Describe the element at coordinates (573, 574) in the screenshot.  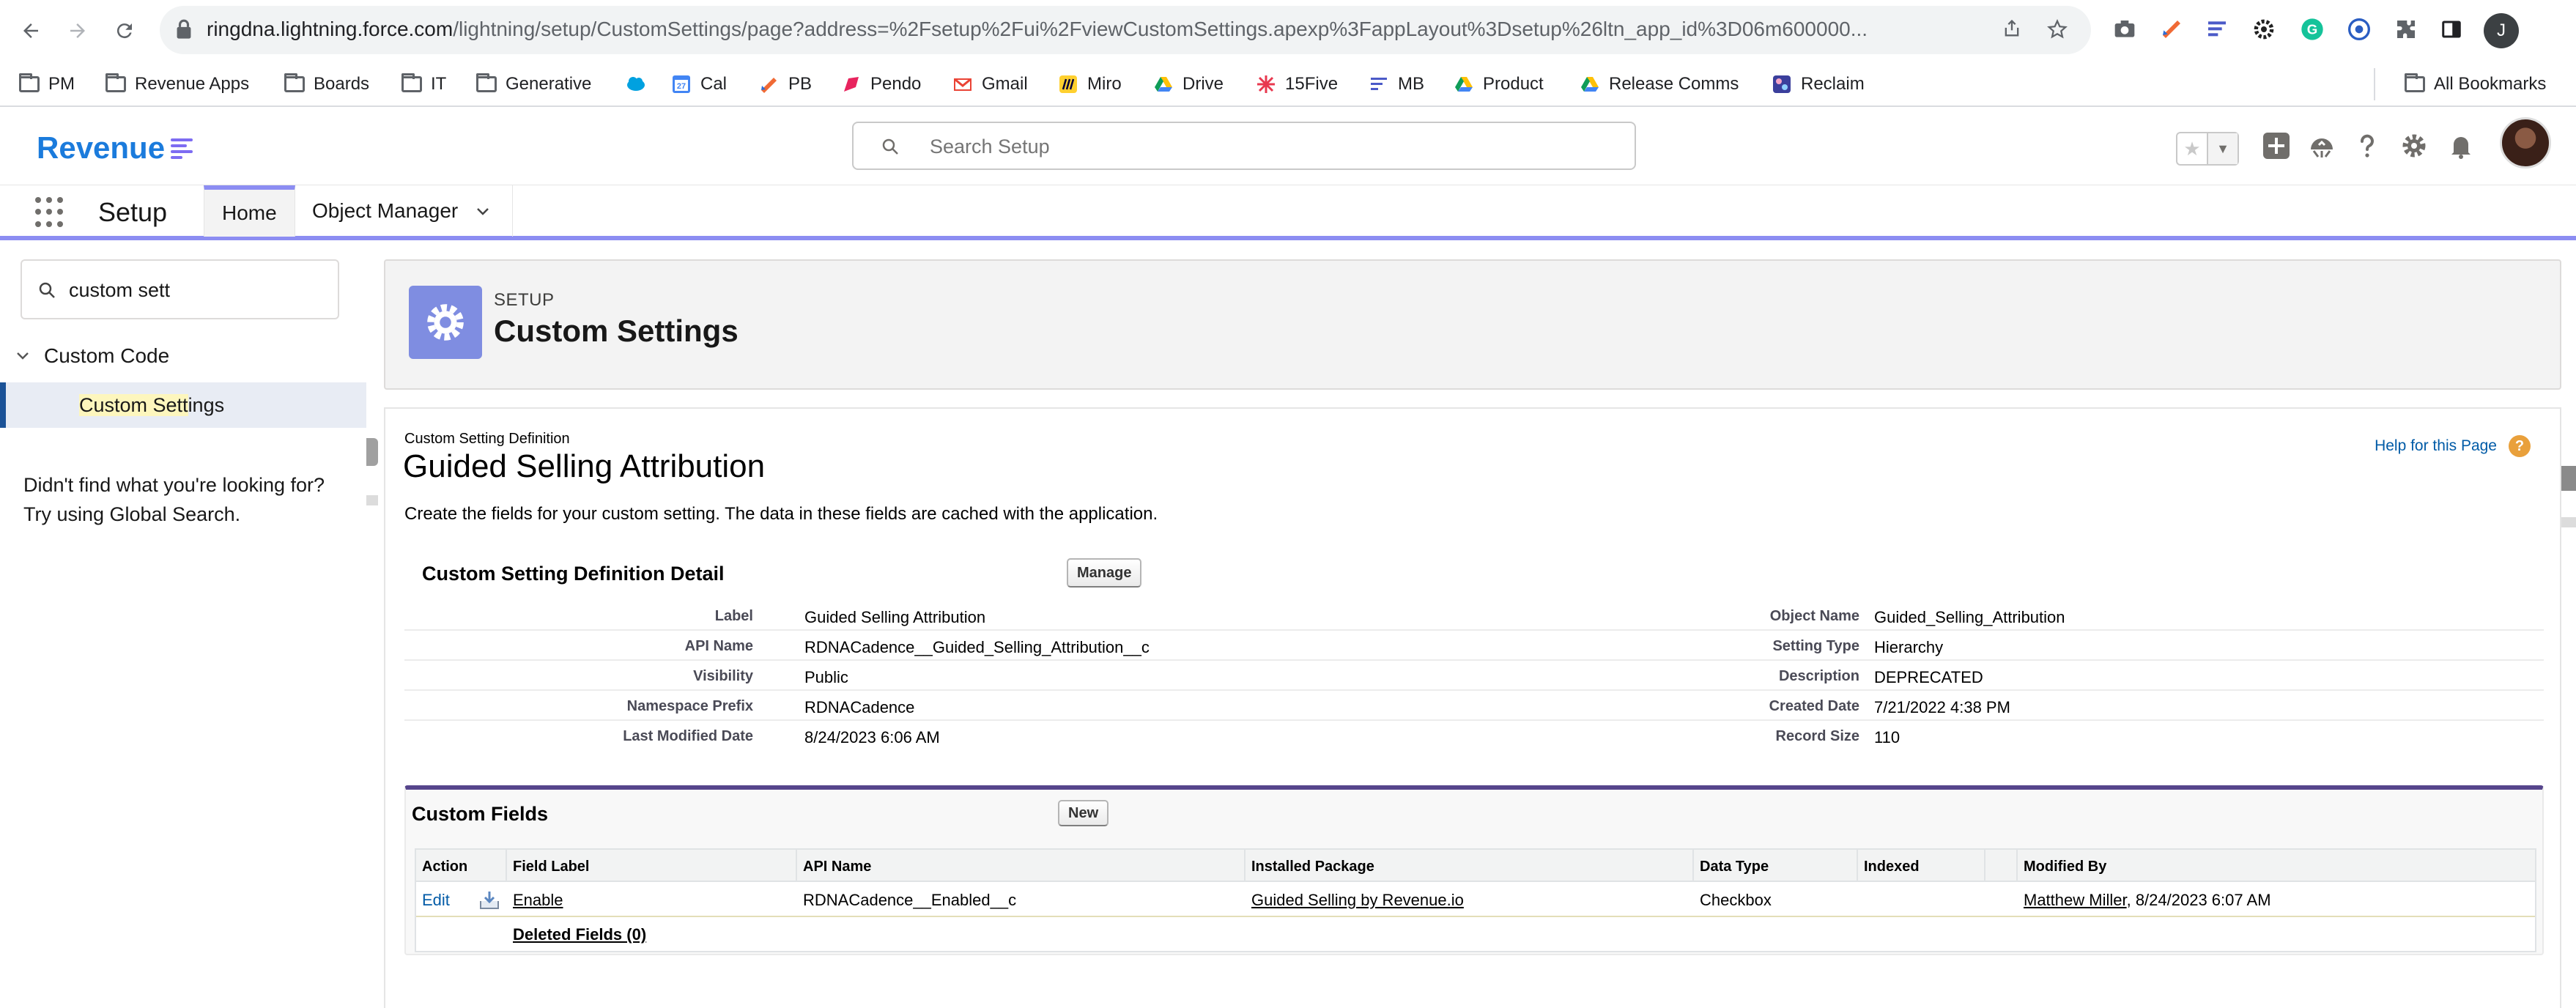
I see `detail-section-title: Custom Setting Definition Detail` at that location.